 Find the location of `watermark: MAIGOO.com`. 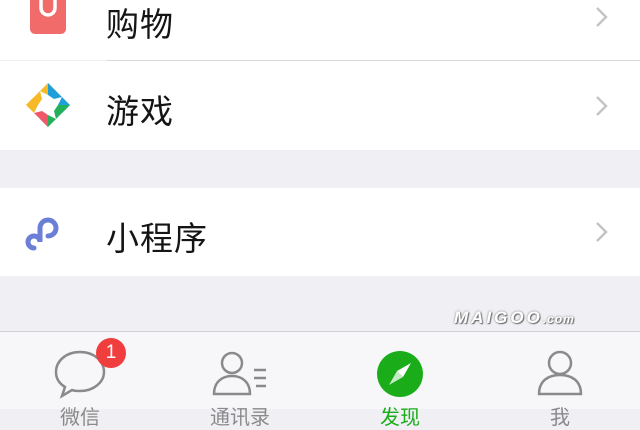

watermark: MAIGOO.com is located at coordinates (514, 317).